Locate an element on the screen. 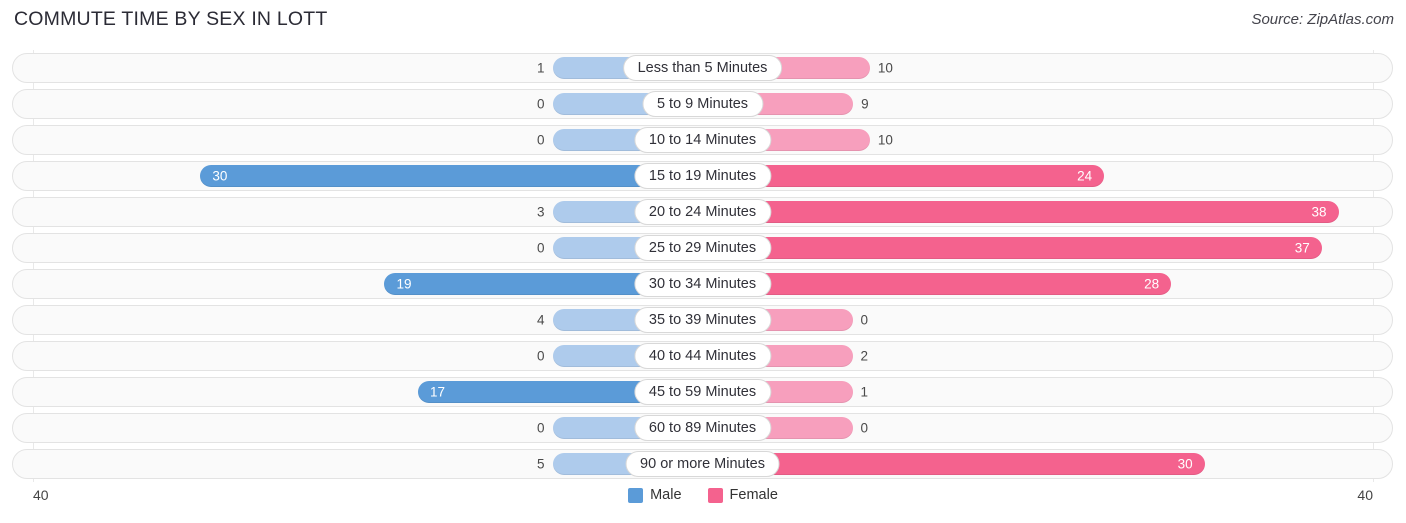 Image resolution: width=1406 pixels, height=523 pixels. category-label: 5 to 9 Minutes is located at coordinates (702, 104).